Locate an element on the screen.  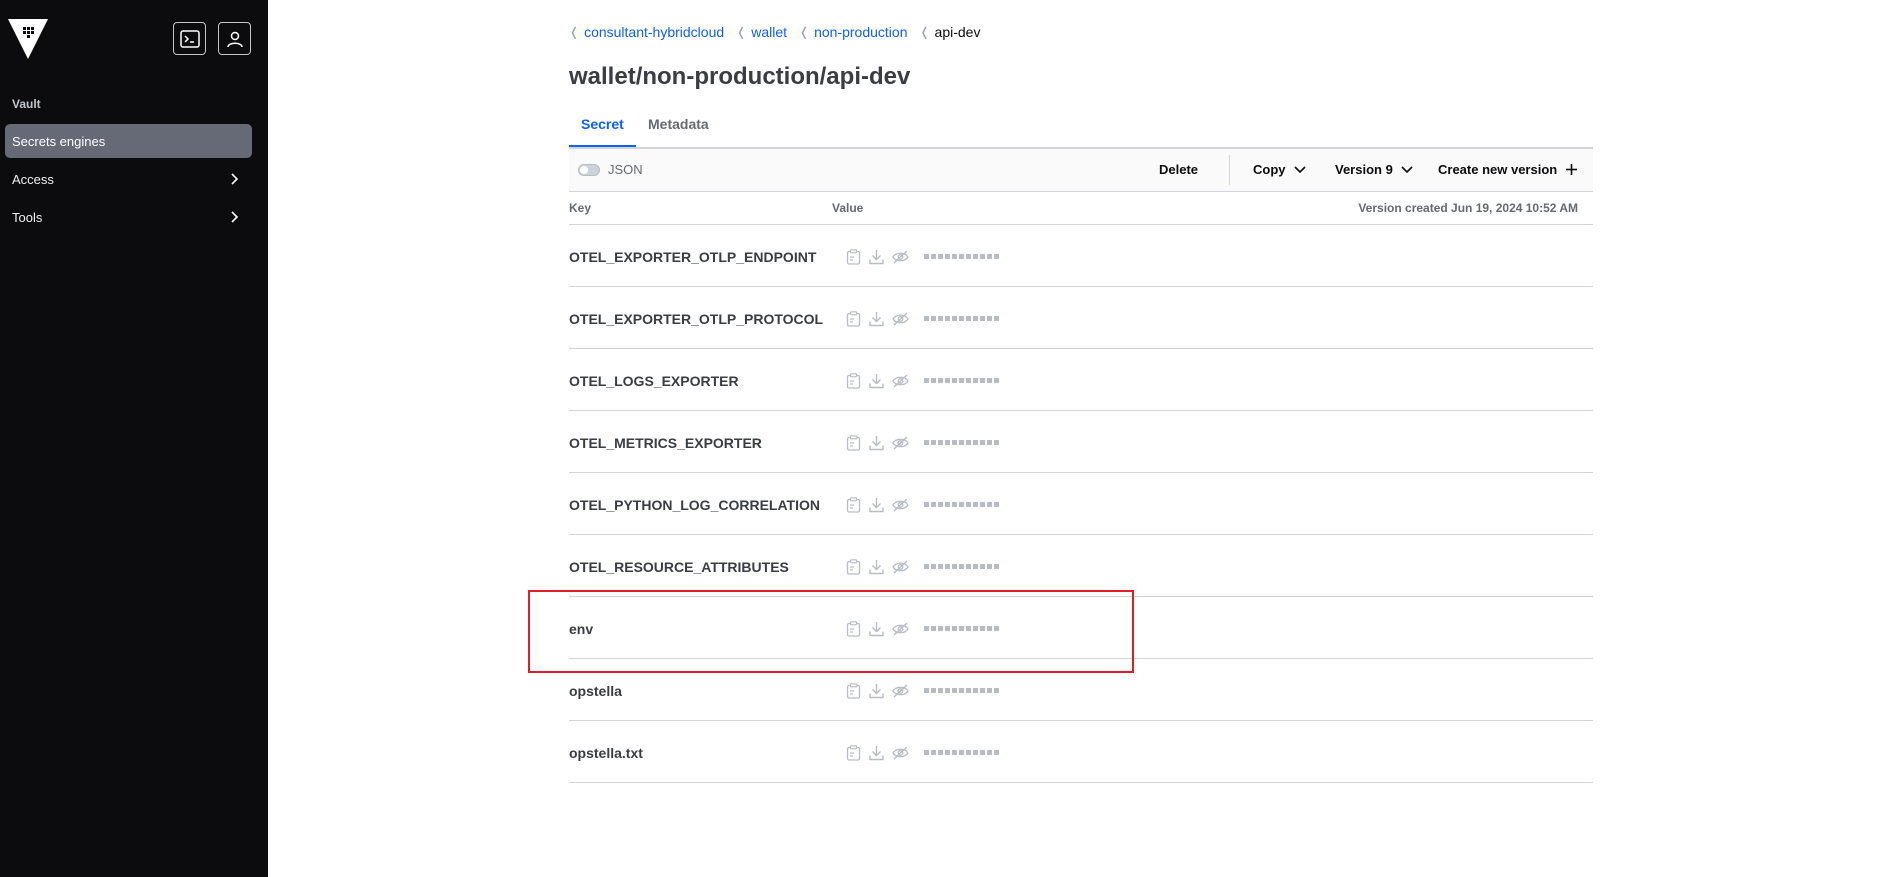
table-row: opstella.txt is located at coordinates (1081, 752).